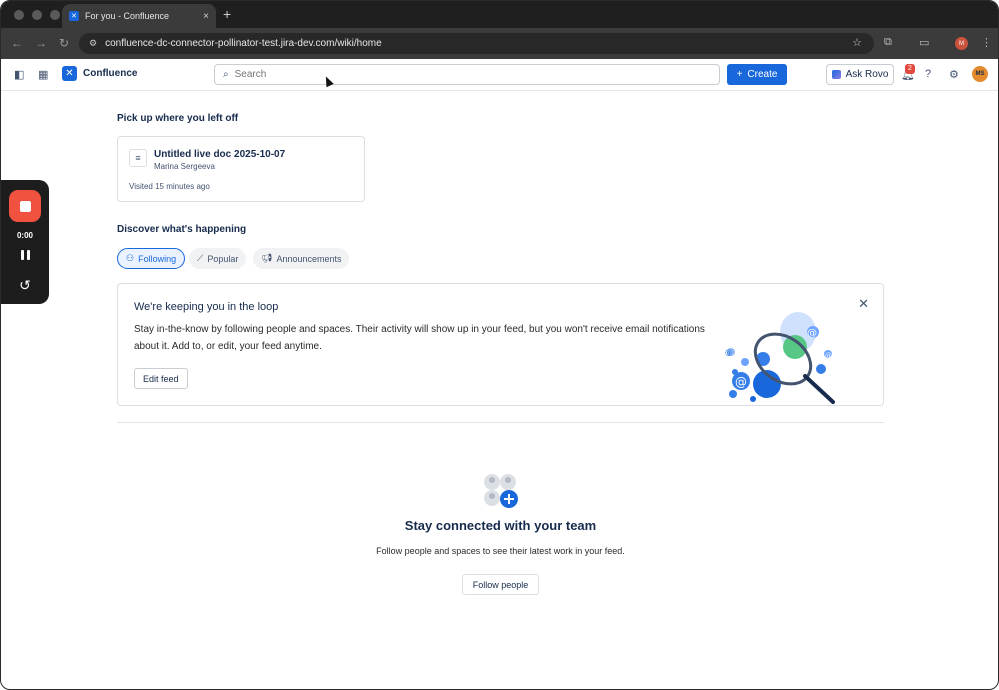  Describe the element at coordinates (69, 73) in the screenshot. I see `confluence-logo-icon: ✕` at that location.